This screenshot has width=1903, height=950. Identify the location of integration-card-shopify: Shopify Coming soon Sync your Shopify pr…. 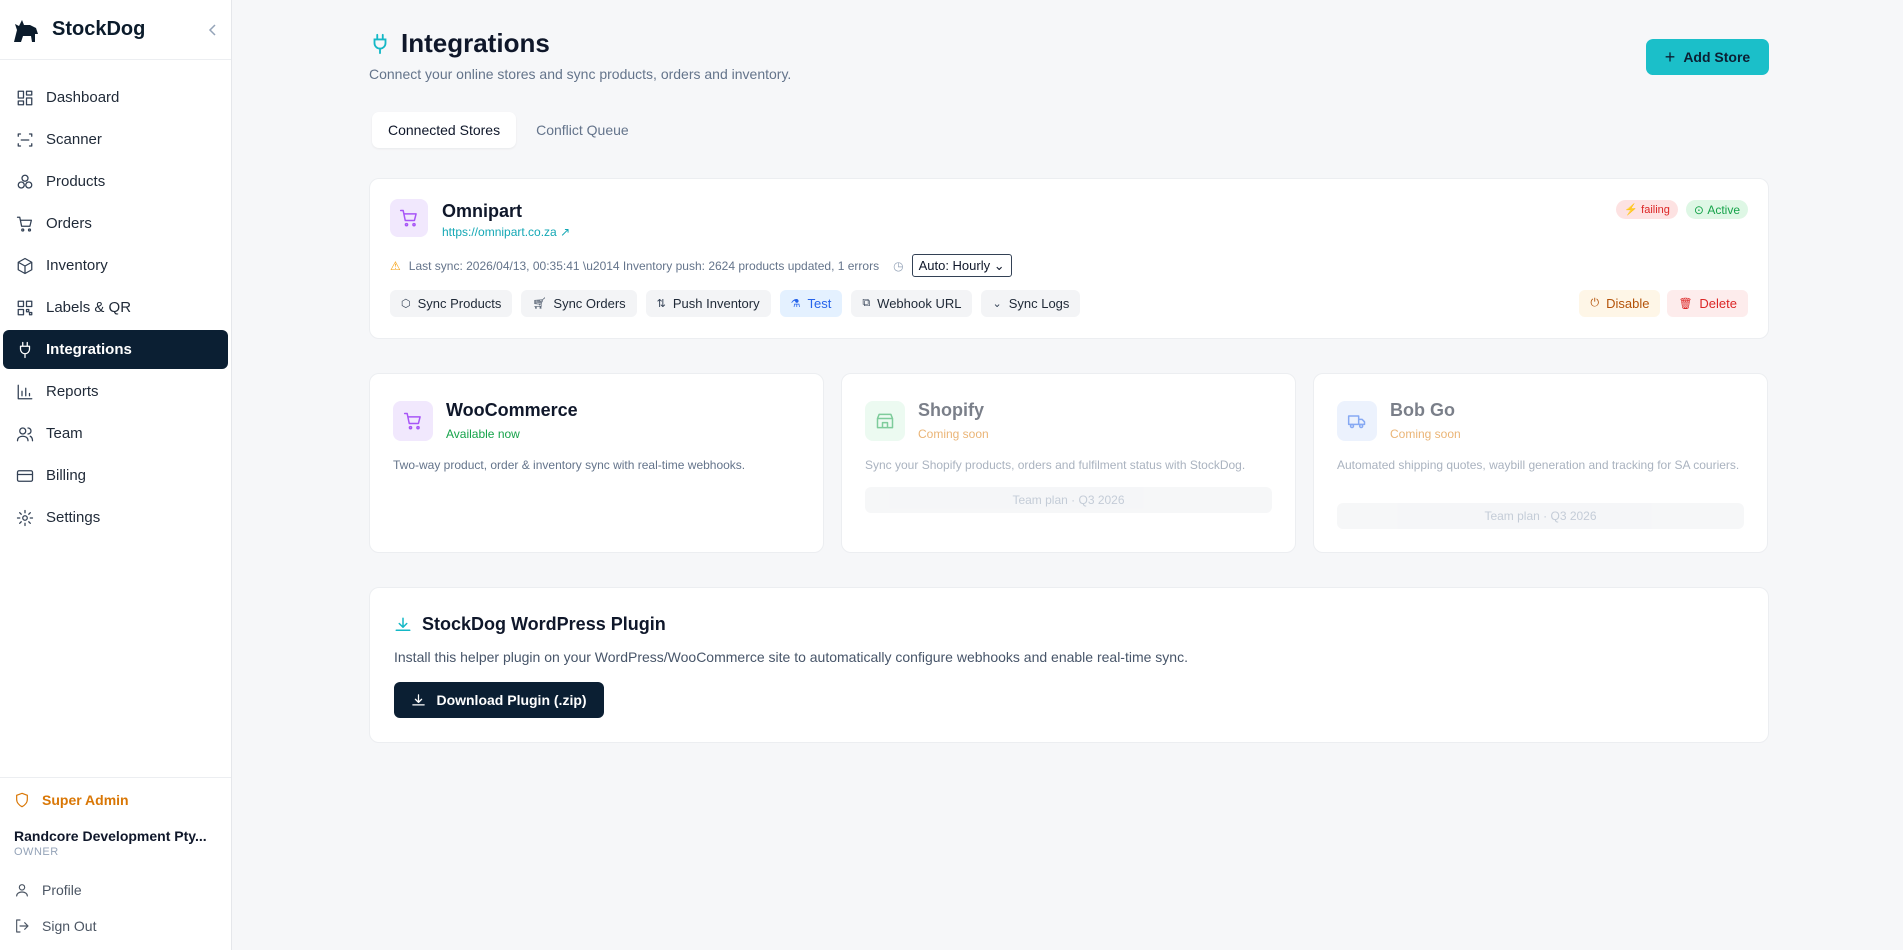
(1068, 463).